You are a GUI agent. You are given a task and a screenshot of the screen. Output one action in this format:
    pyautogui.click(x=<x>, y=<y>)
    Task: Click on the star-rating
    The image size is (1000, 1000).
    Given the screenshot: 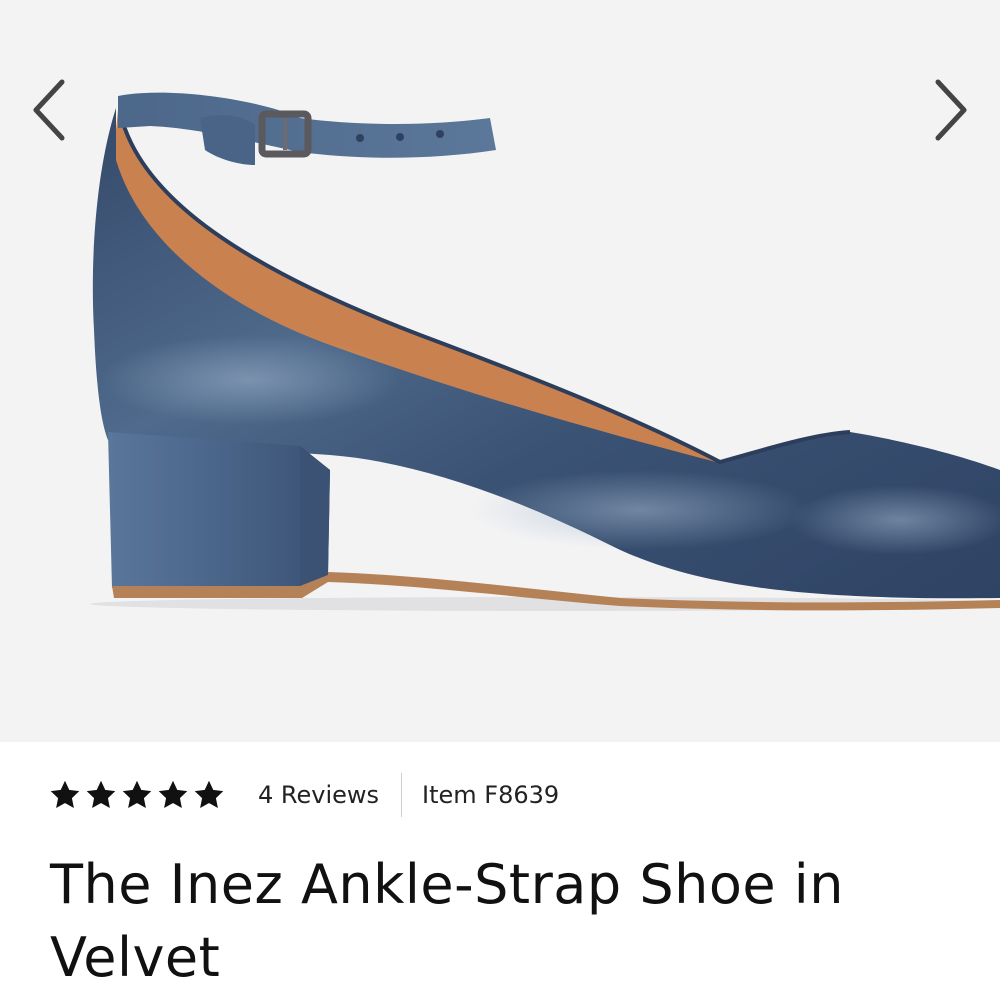 What is the action you would take?
    pyautogui.click(x=137, y=795)
    